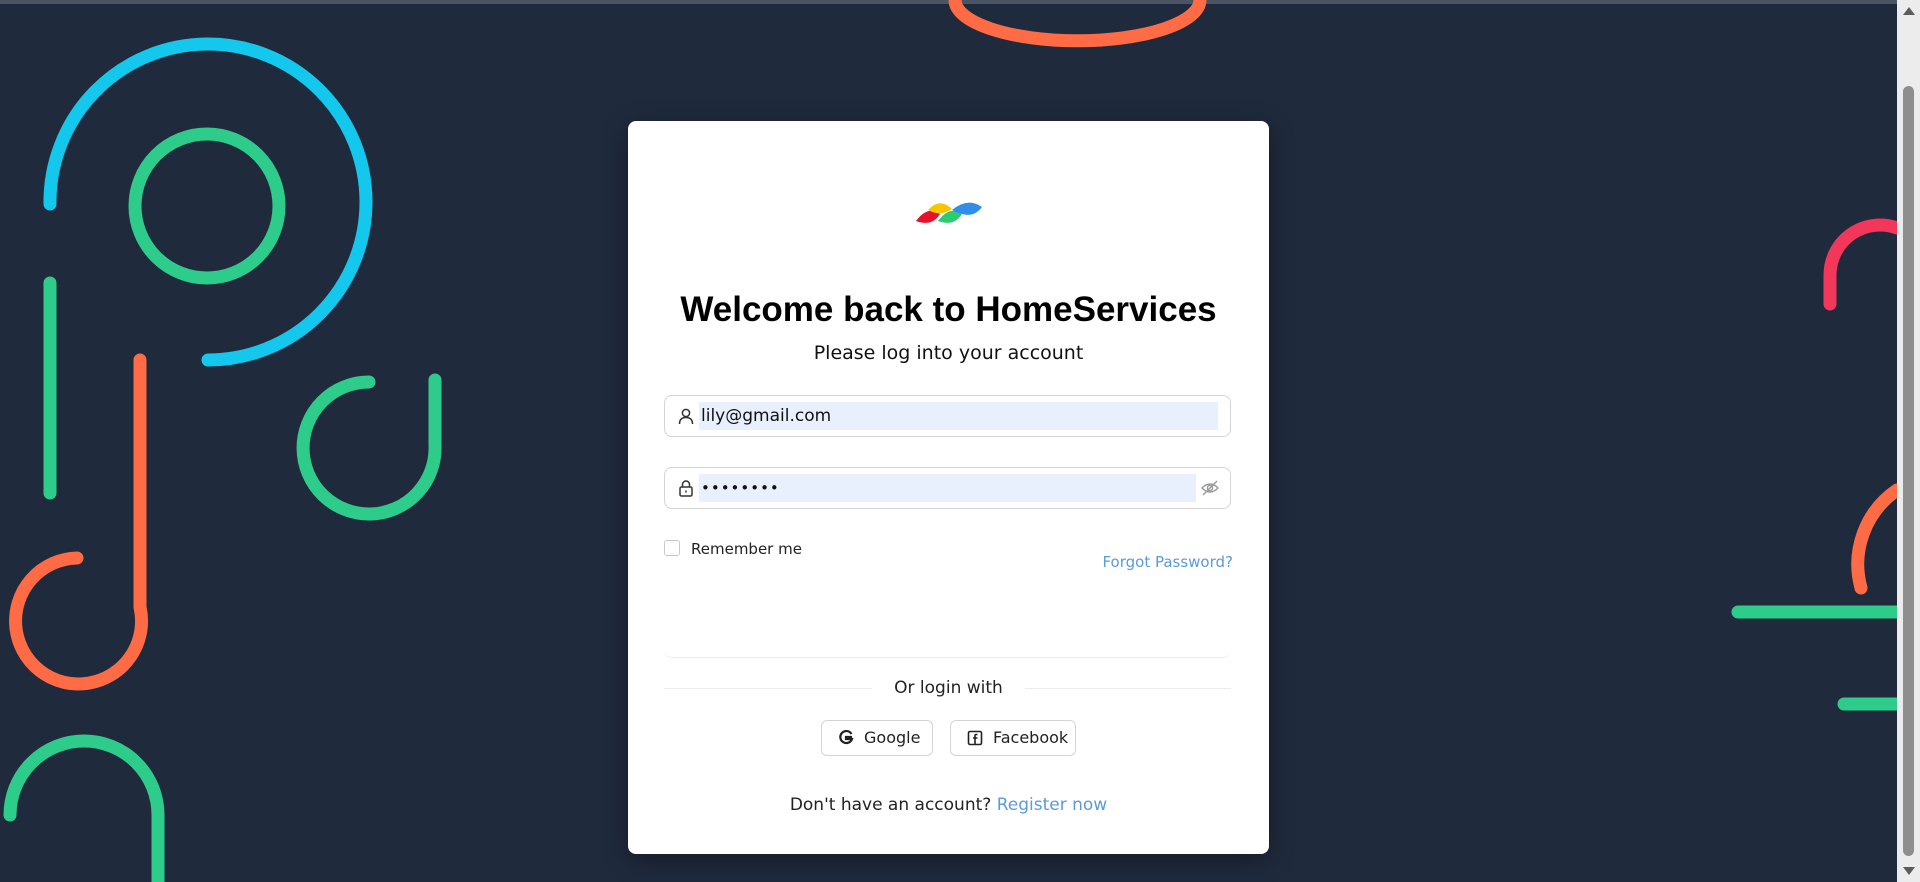 The width and height of the screenshot is (1920, 882). I want to click on scroll-up-icon, so click(1909, 11).